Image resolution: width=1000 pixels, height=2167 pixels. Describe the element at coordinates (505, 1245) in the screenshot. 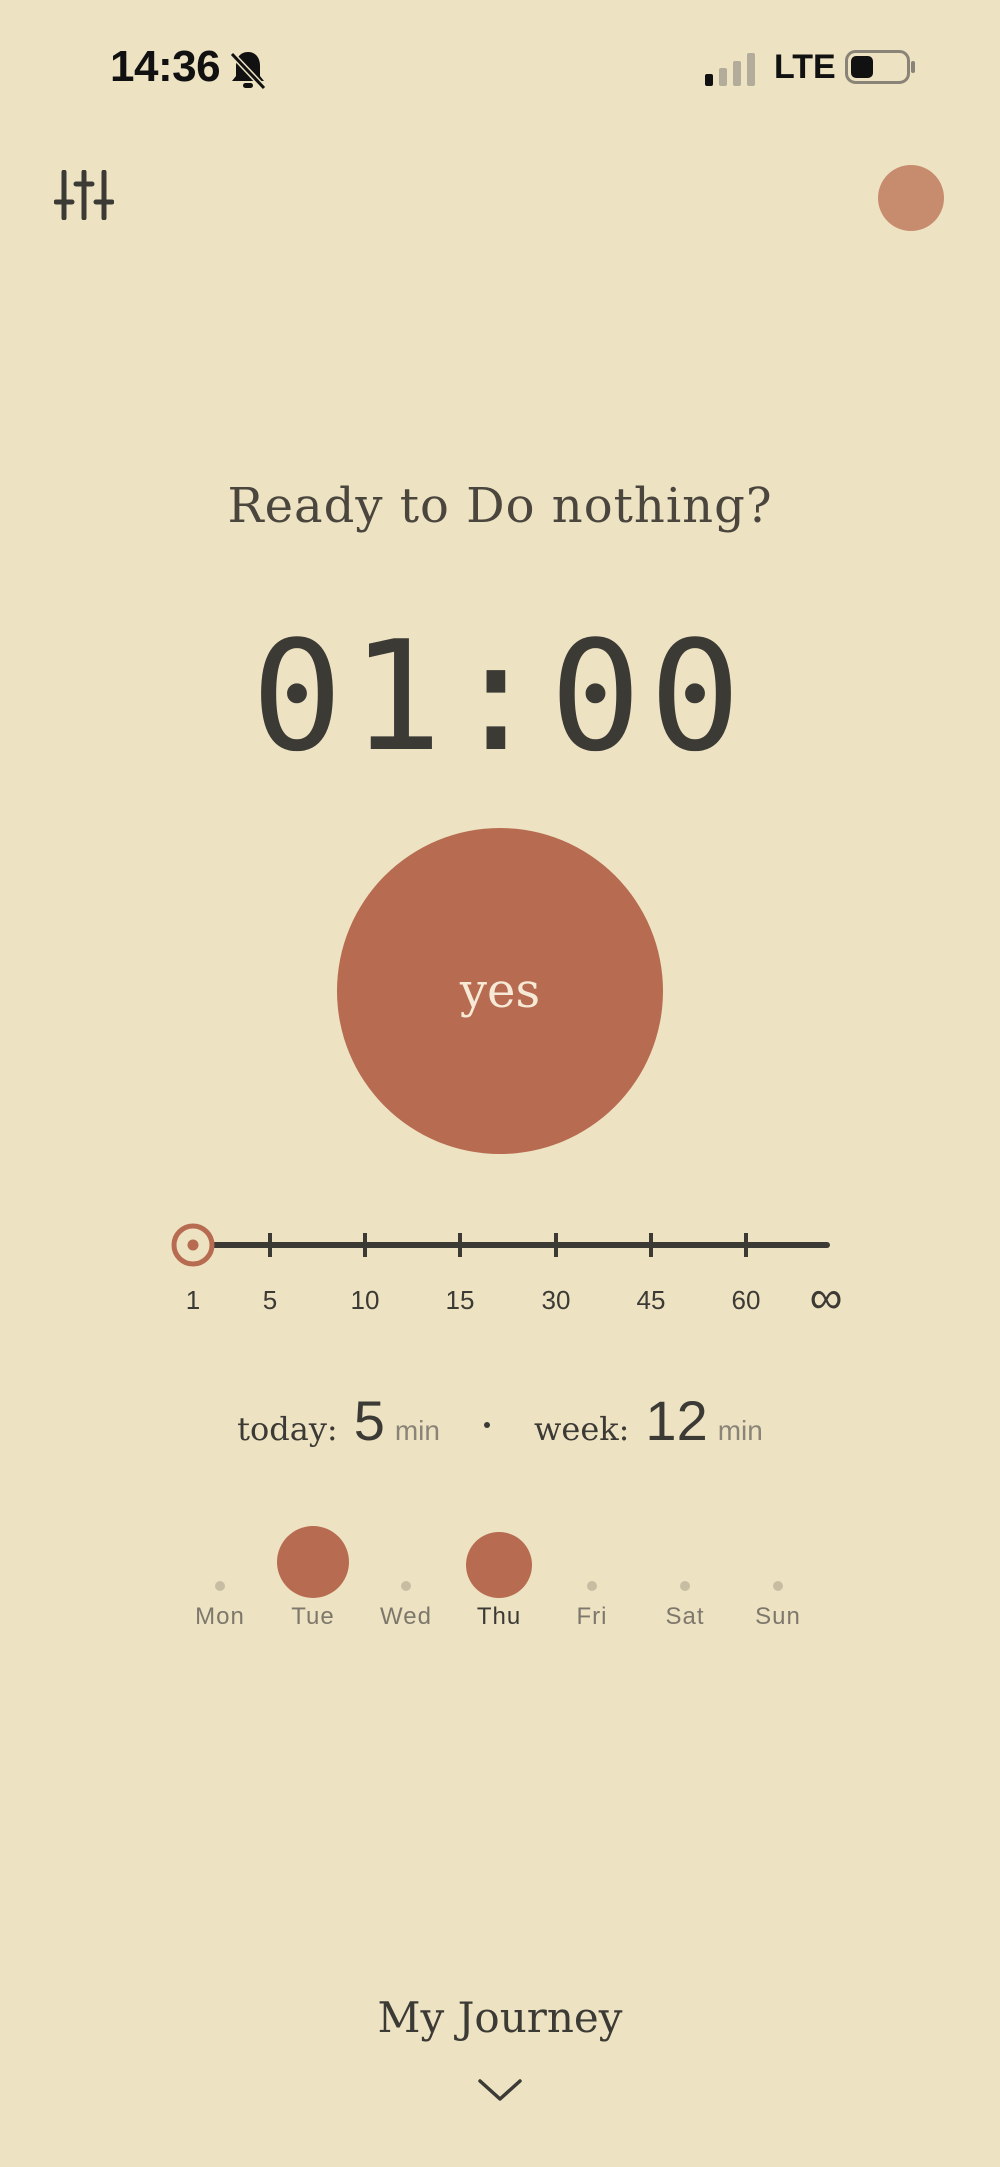

I see `duration-slider` at that location.